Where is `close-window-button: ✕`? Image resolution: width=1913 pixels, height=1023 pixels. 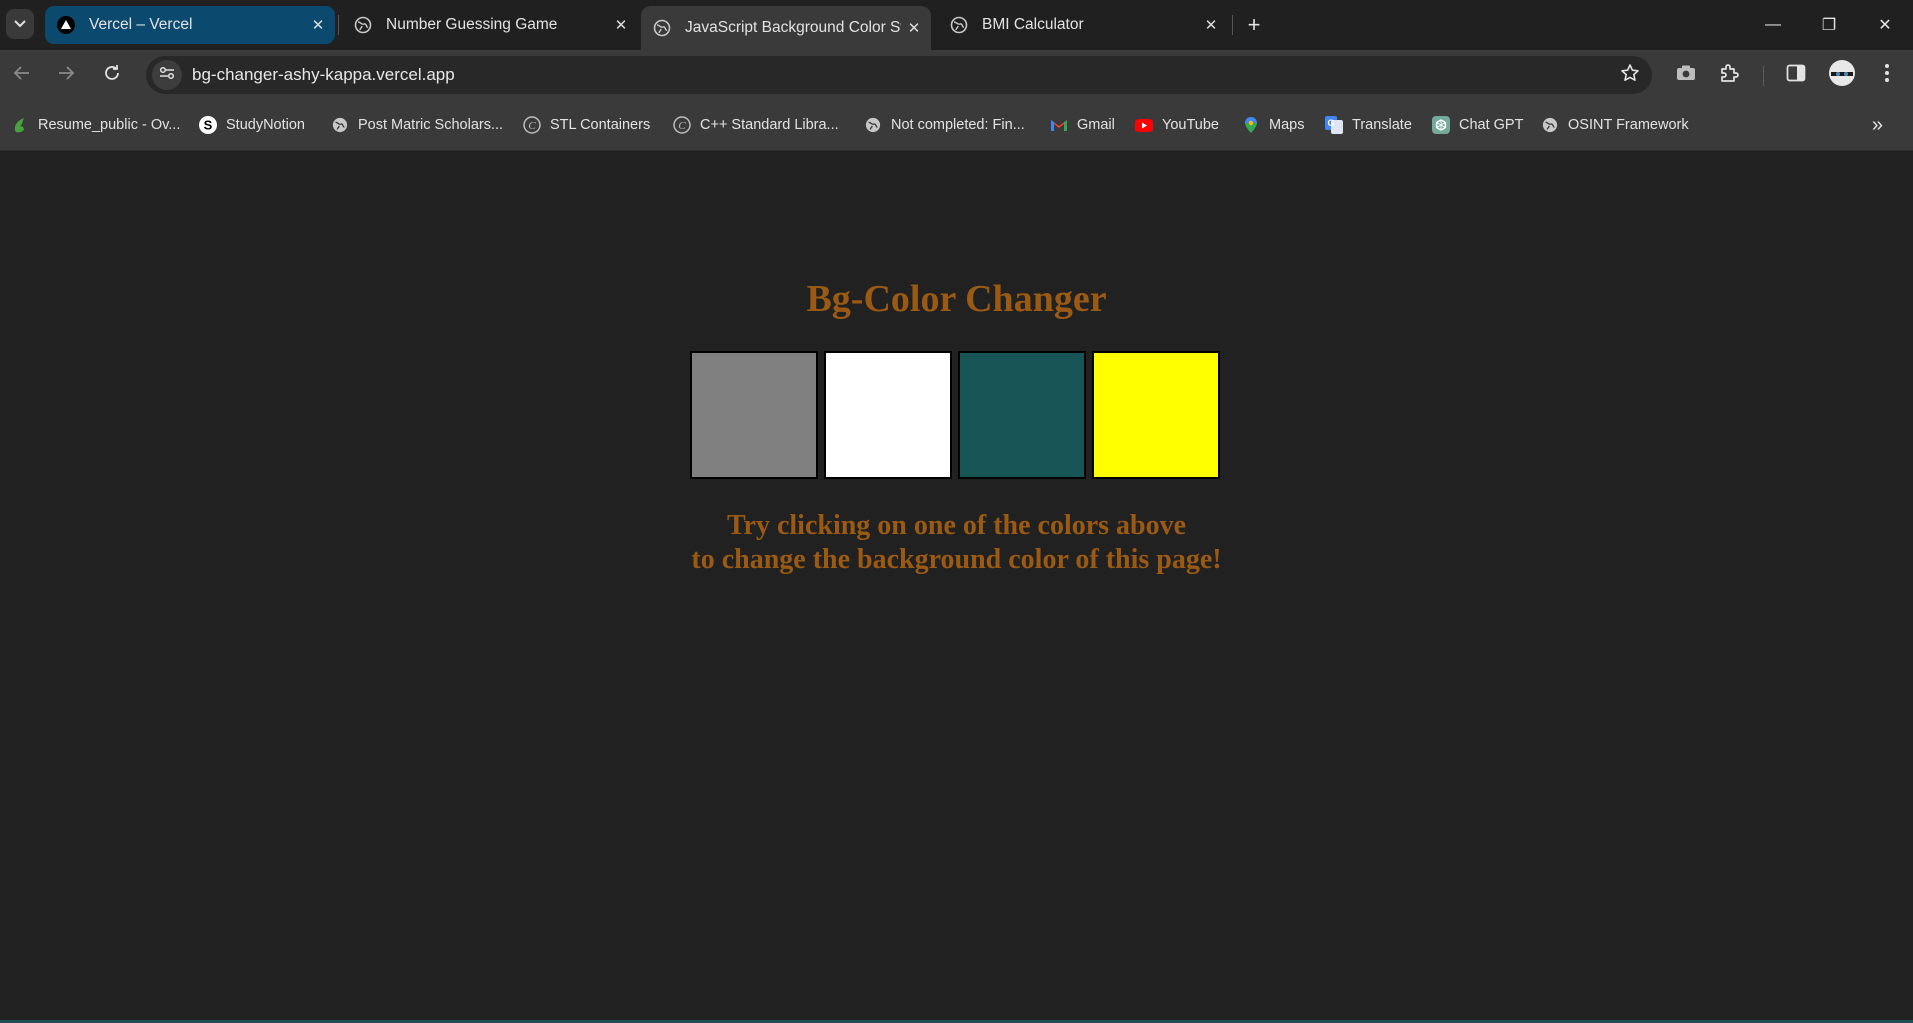 close-window-button: ✕ is located at coordinates (1885, 25).